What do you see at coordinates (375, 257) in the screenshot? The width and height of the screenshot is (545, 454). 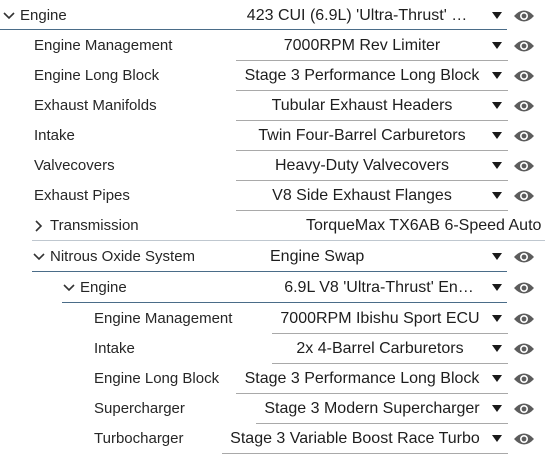 I see `part-select-value: Engine Swap` at bounding box center [375, 257].